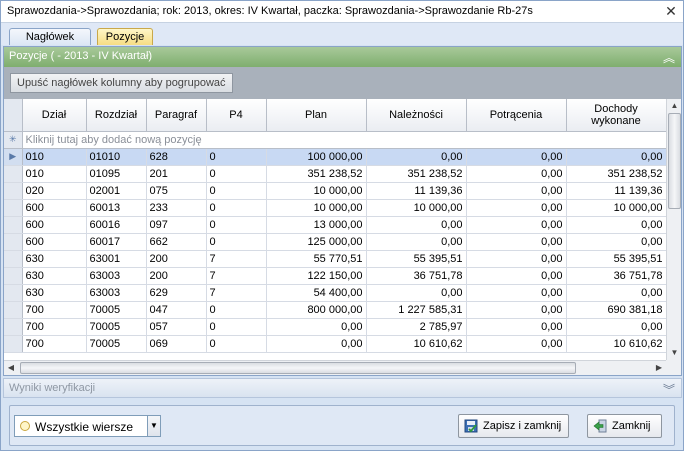 This screenshot has width=684, height=451. What do you see at coordinates (344, 140) in the screenshot?
I see `new-row-prompt: Kliknij tutaj aby dodać nową pozycję` at bounding box center [344, 140].